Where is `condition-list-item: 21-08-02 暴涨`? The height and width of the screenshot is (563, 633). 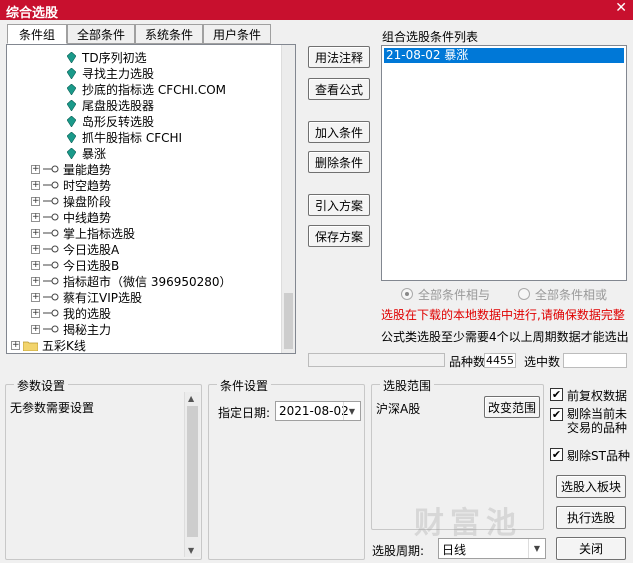
condition-list-item: 21-08-02 暴涨 is located at coordinates (504, 55).